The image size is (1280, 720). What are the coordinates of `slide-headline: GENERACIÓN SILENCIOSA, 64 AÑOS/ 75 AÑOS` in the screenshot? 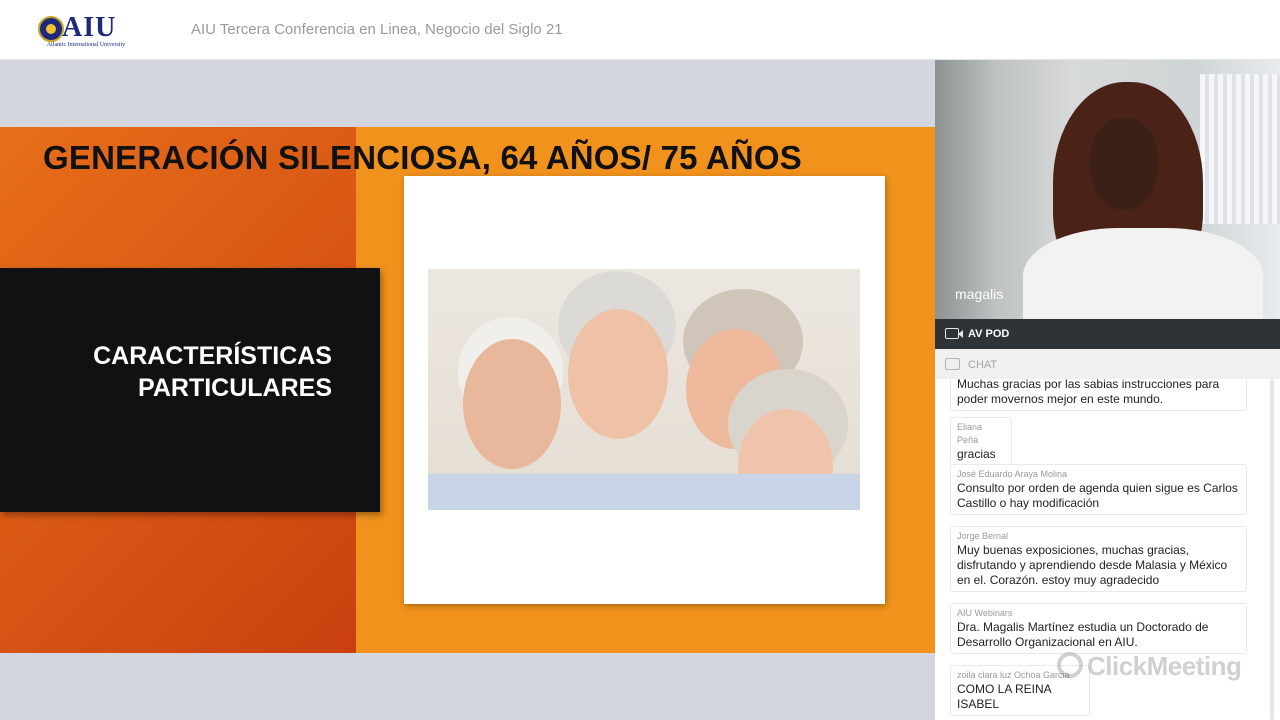 It's located at (423, 157).